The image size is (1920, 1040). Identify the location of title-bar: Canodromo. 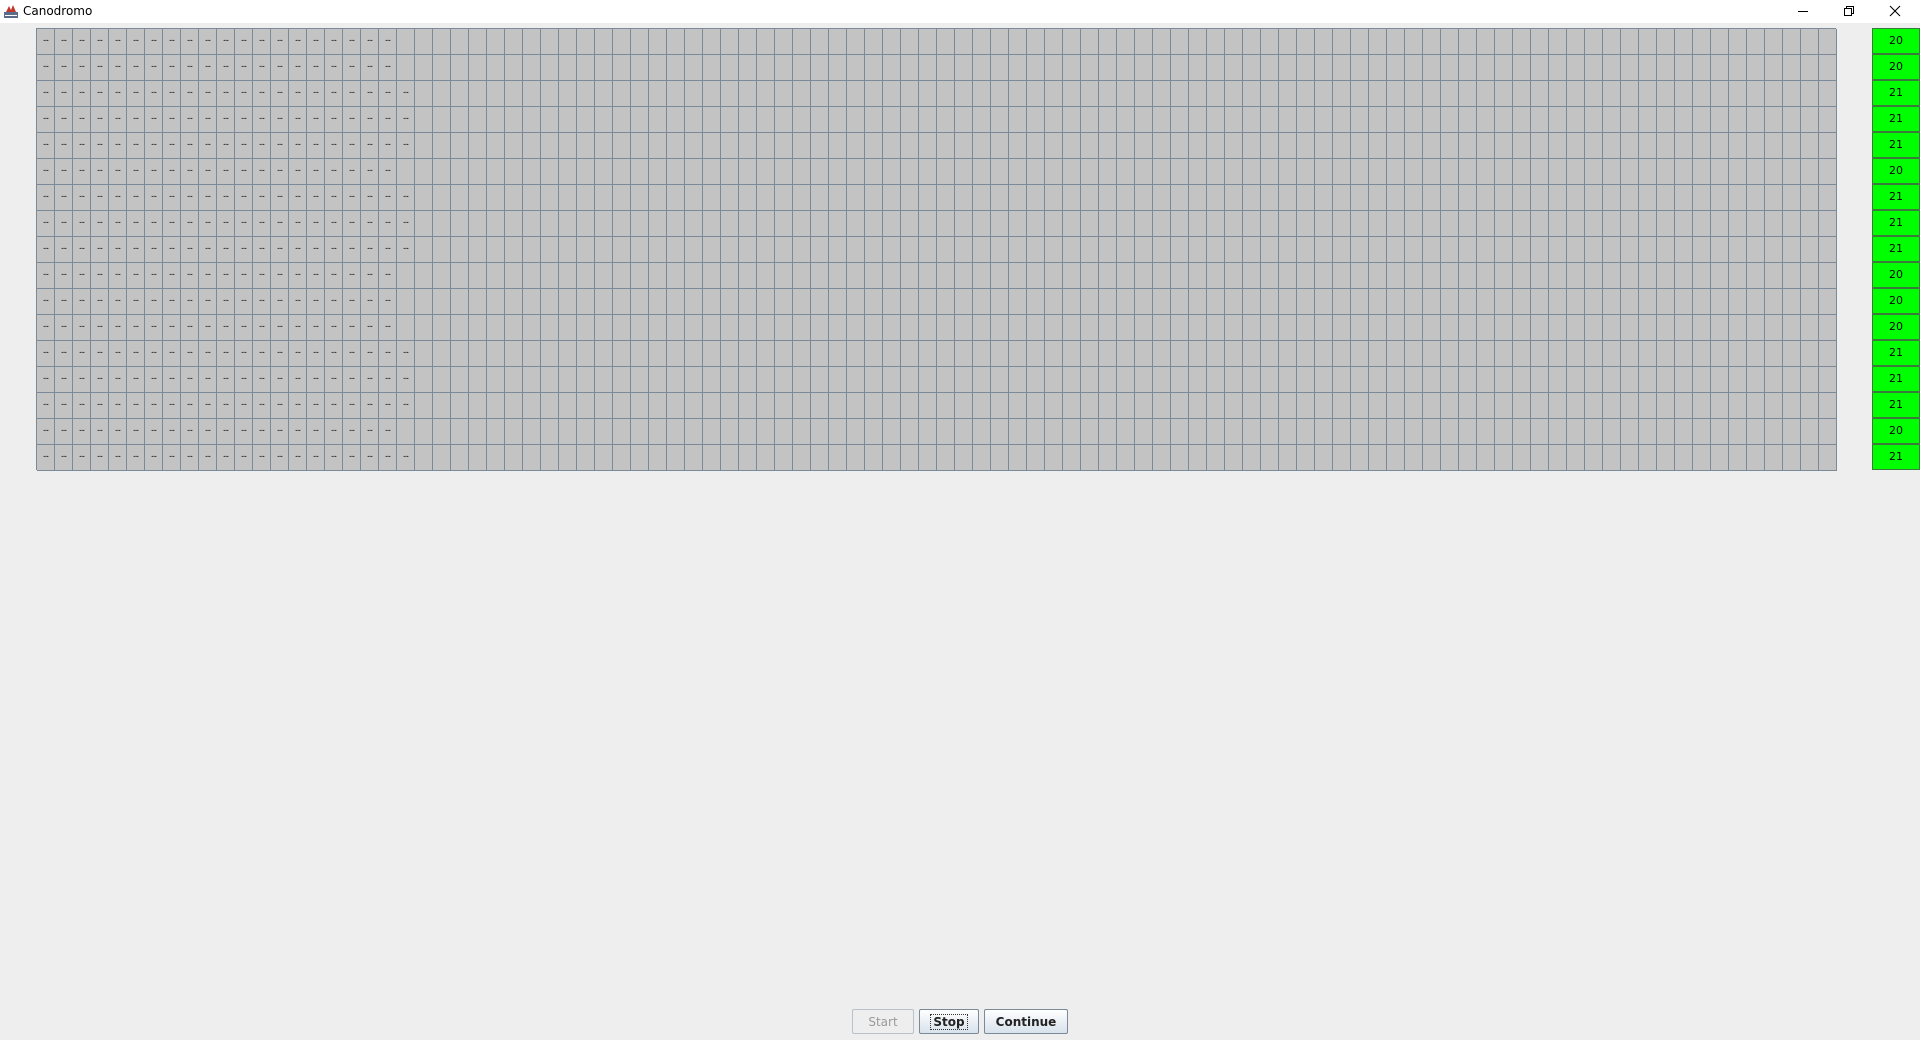
(960, 11).